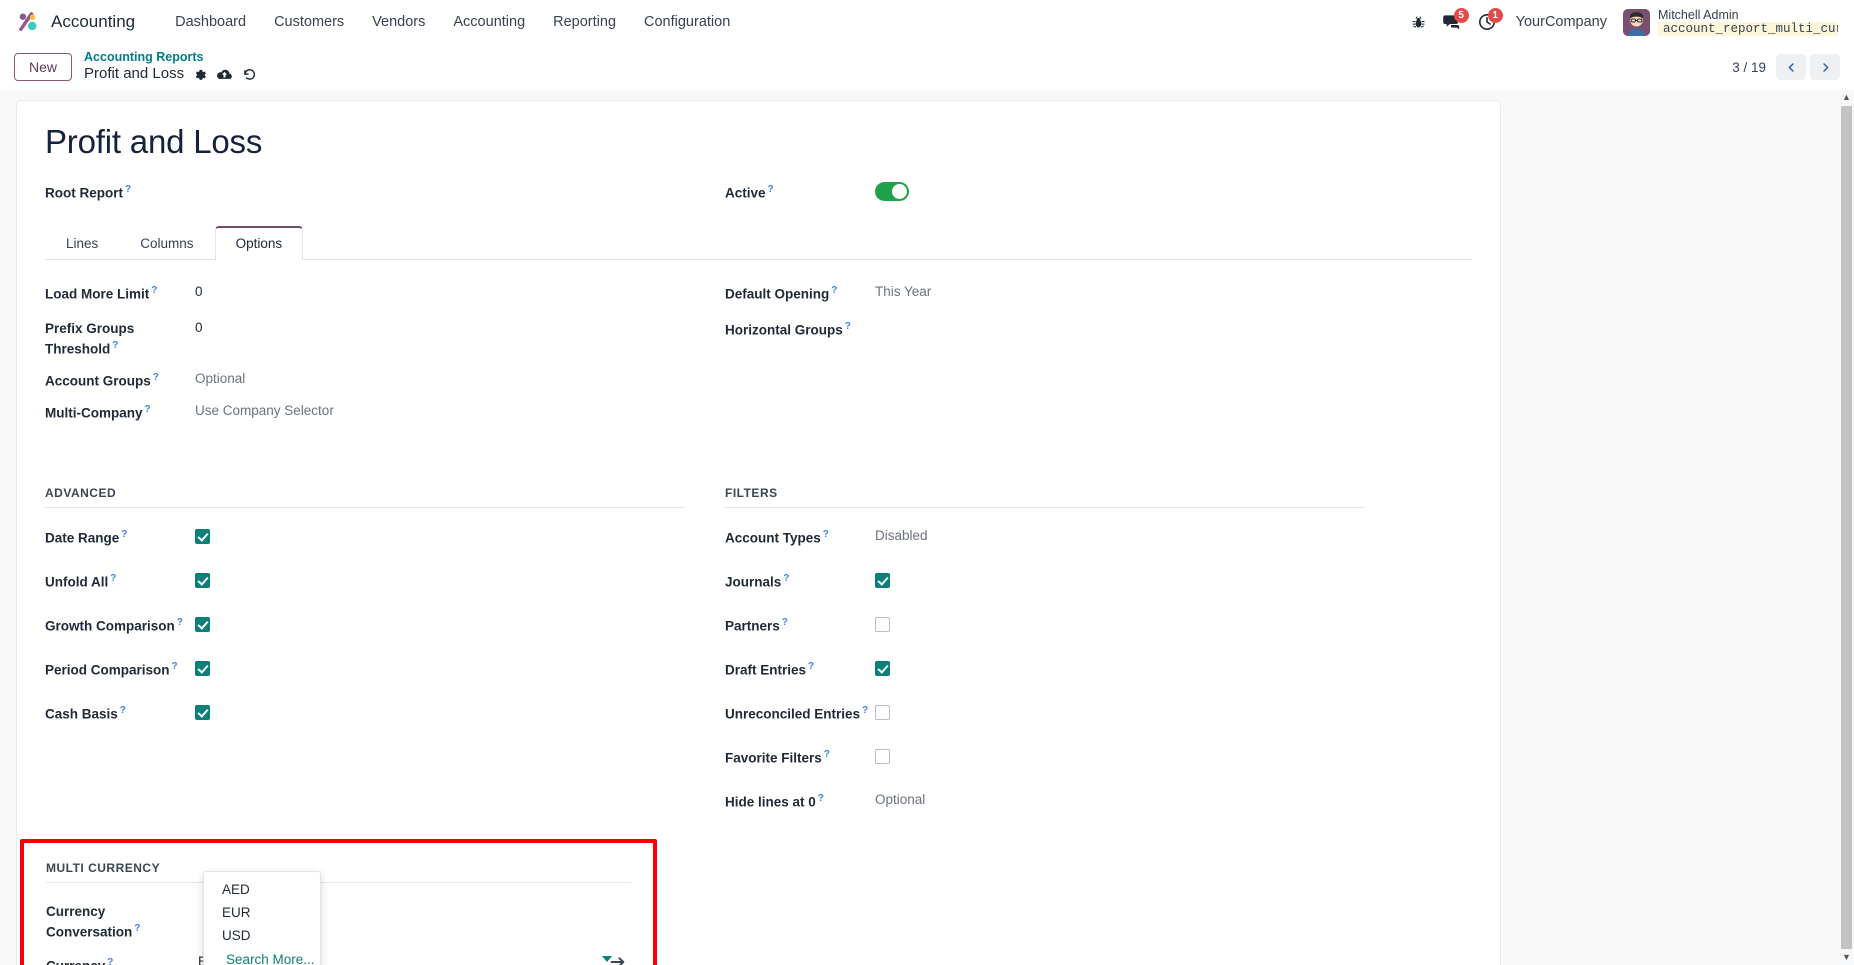  What do you see at coordinates (1791, 67) in the screenshot?
I see `pager-previous-button` at bounding box center [1791, 67].